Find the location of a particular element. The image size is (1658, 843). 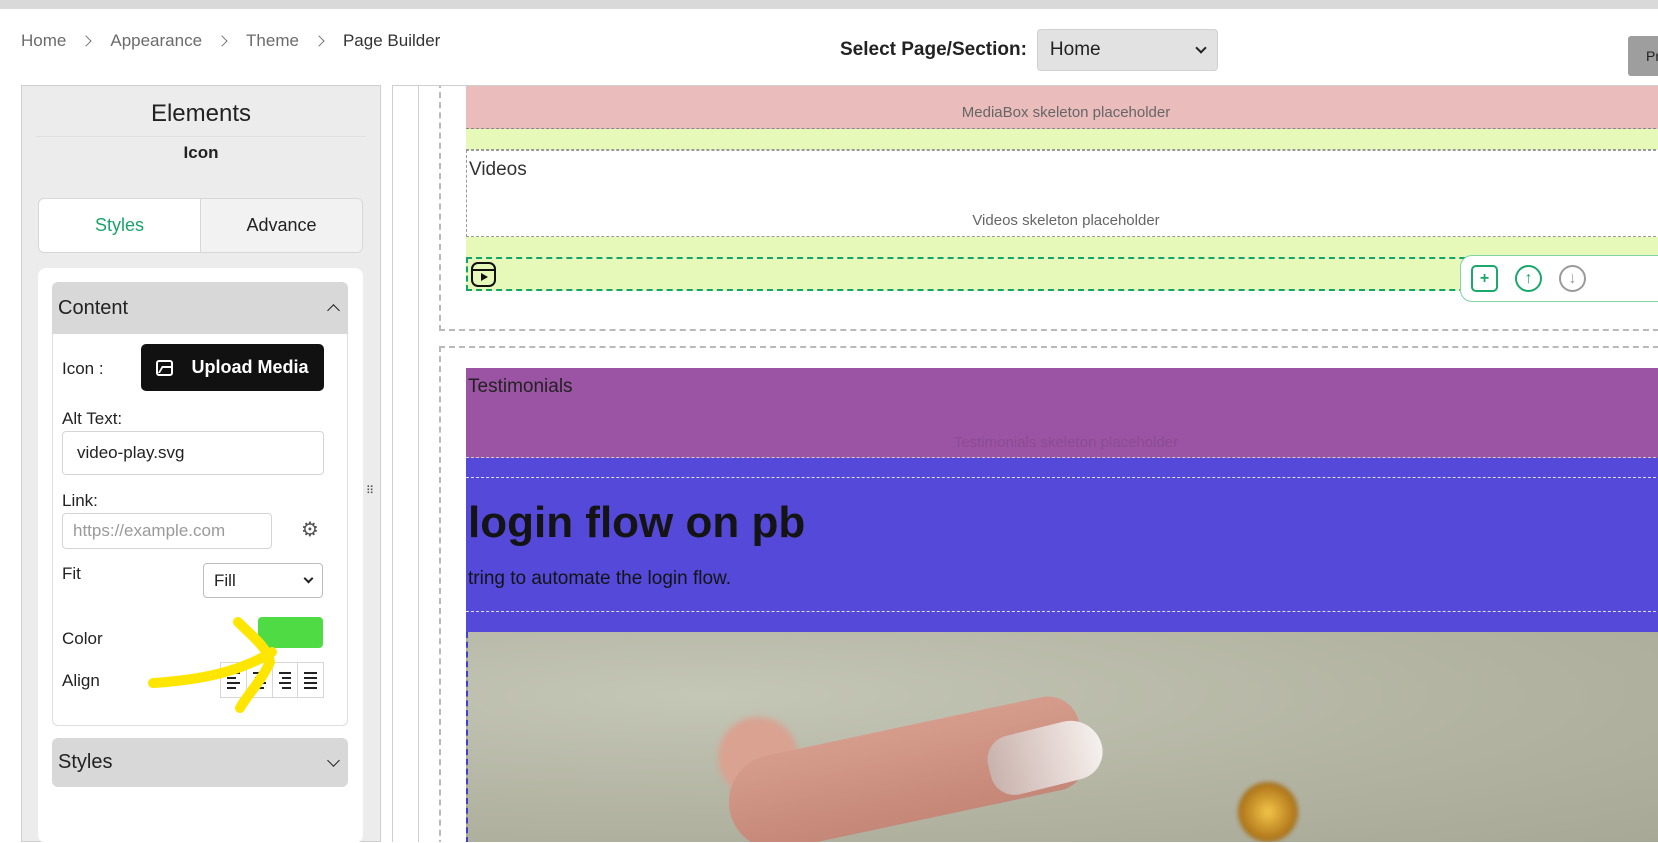

align-button-group is located at coordinates (272, 680).